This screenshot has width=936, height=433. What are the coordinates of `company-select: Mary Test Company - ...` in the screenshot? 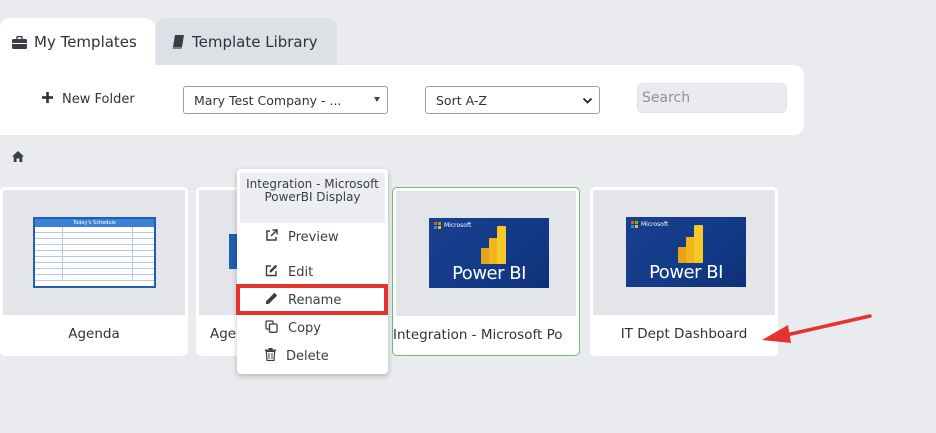 It's located at (285, 100).